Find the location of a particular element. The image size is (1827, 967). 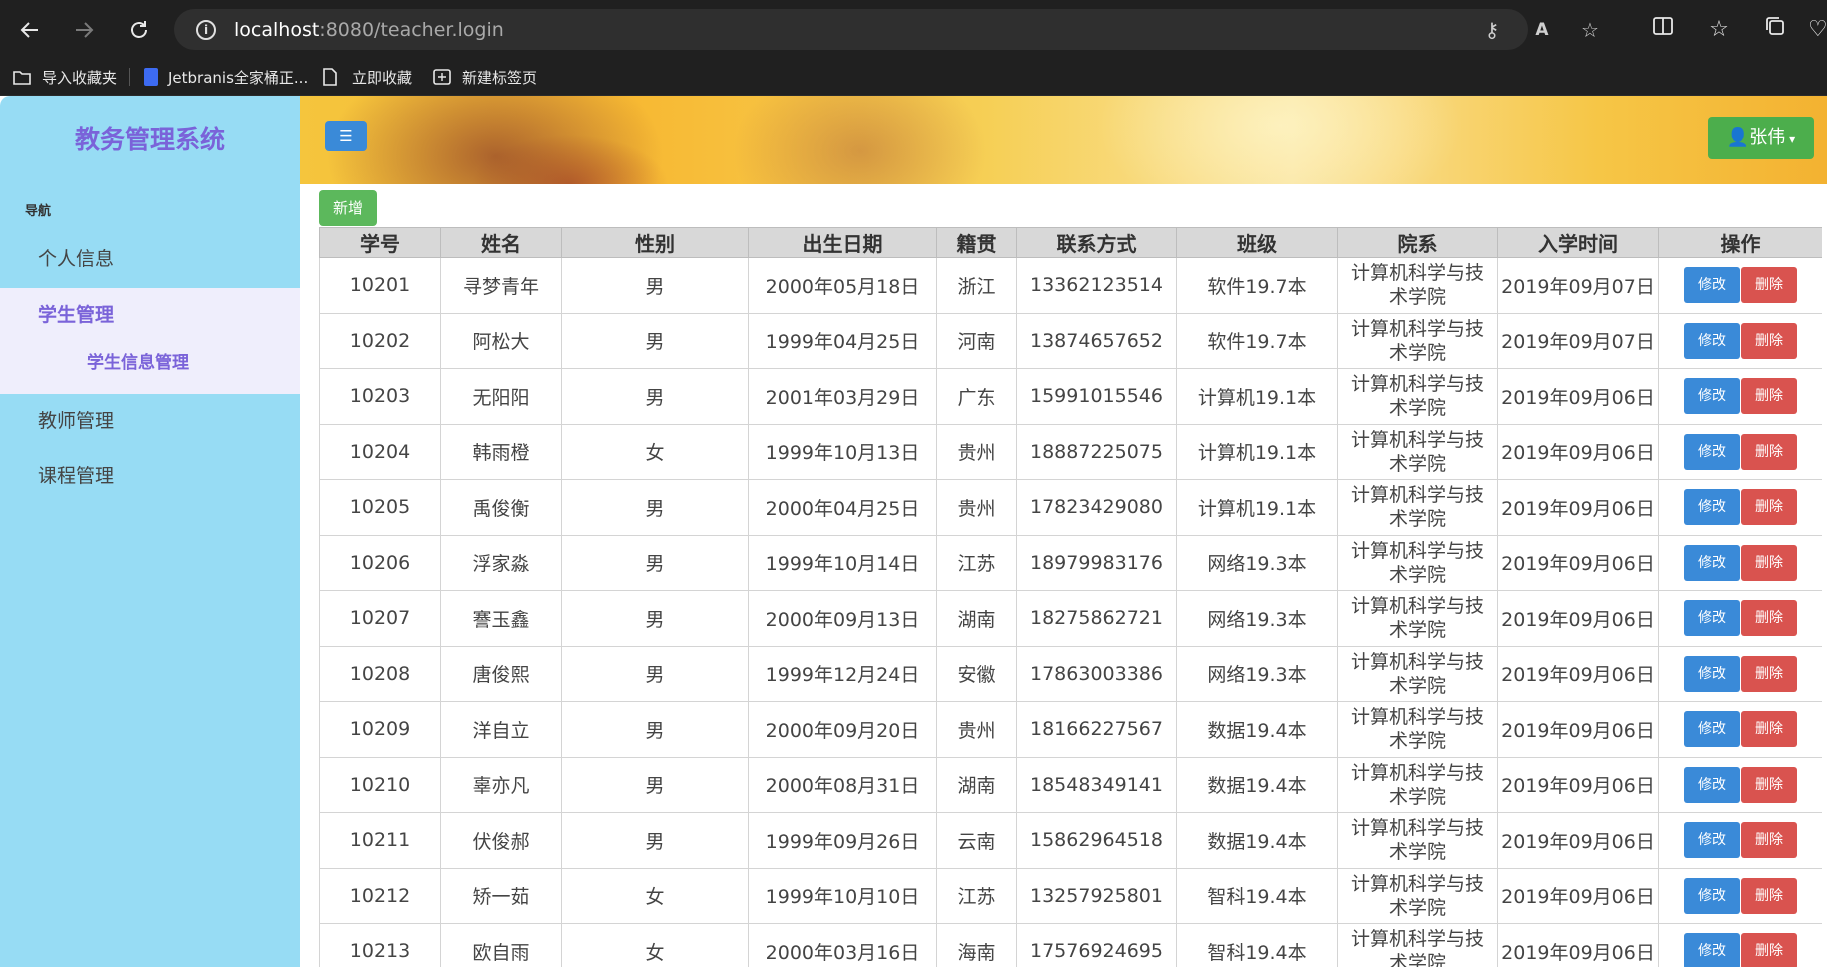

cell-name: 阿松大 is located at coordinates (501, 340).